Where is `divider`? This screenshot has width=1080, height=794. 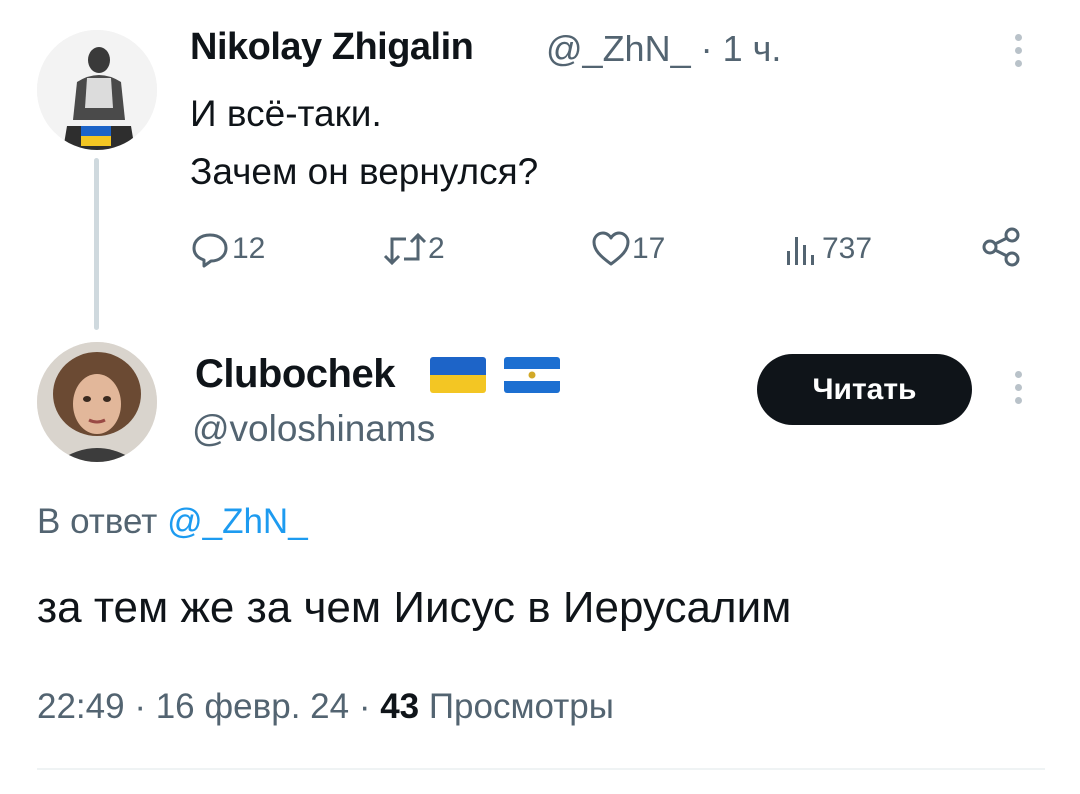
divider is located at coordinates (541, 769).